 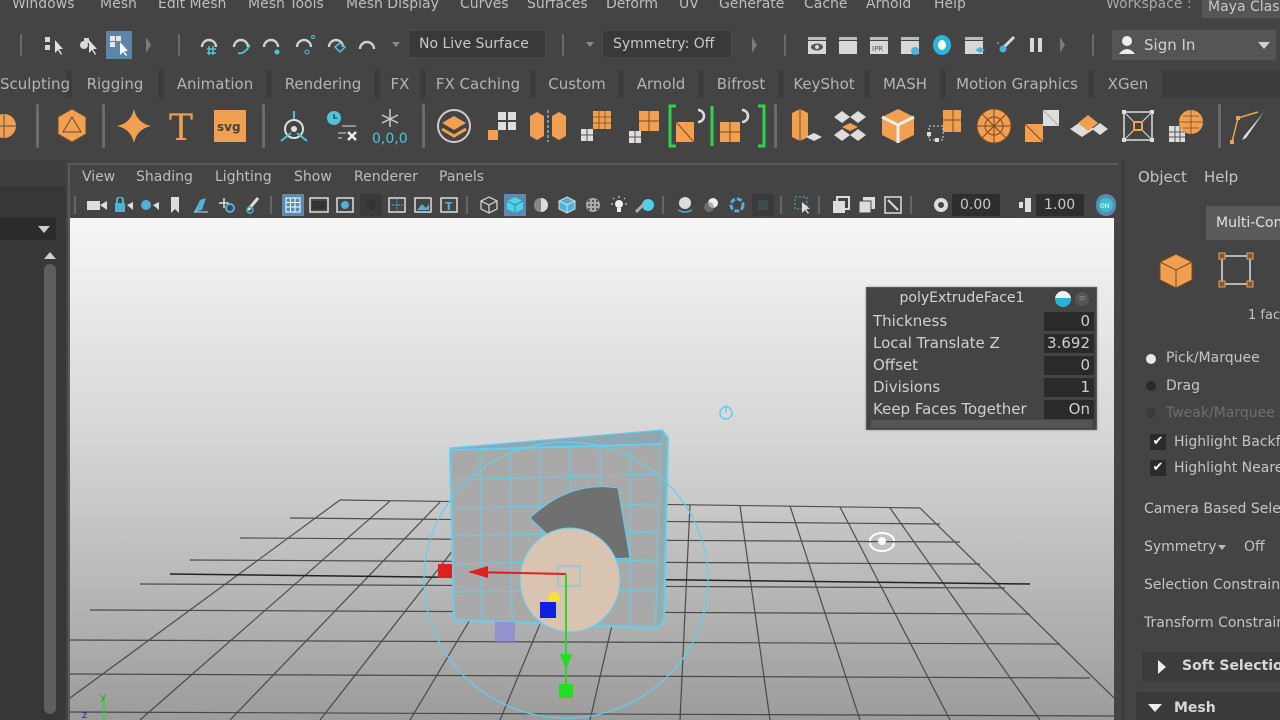 I want to click on highlight-backfaces-checkbox: ✔, so click(x=1158, y=442).